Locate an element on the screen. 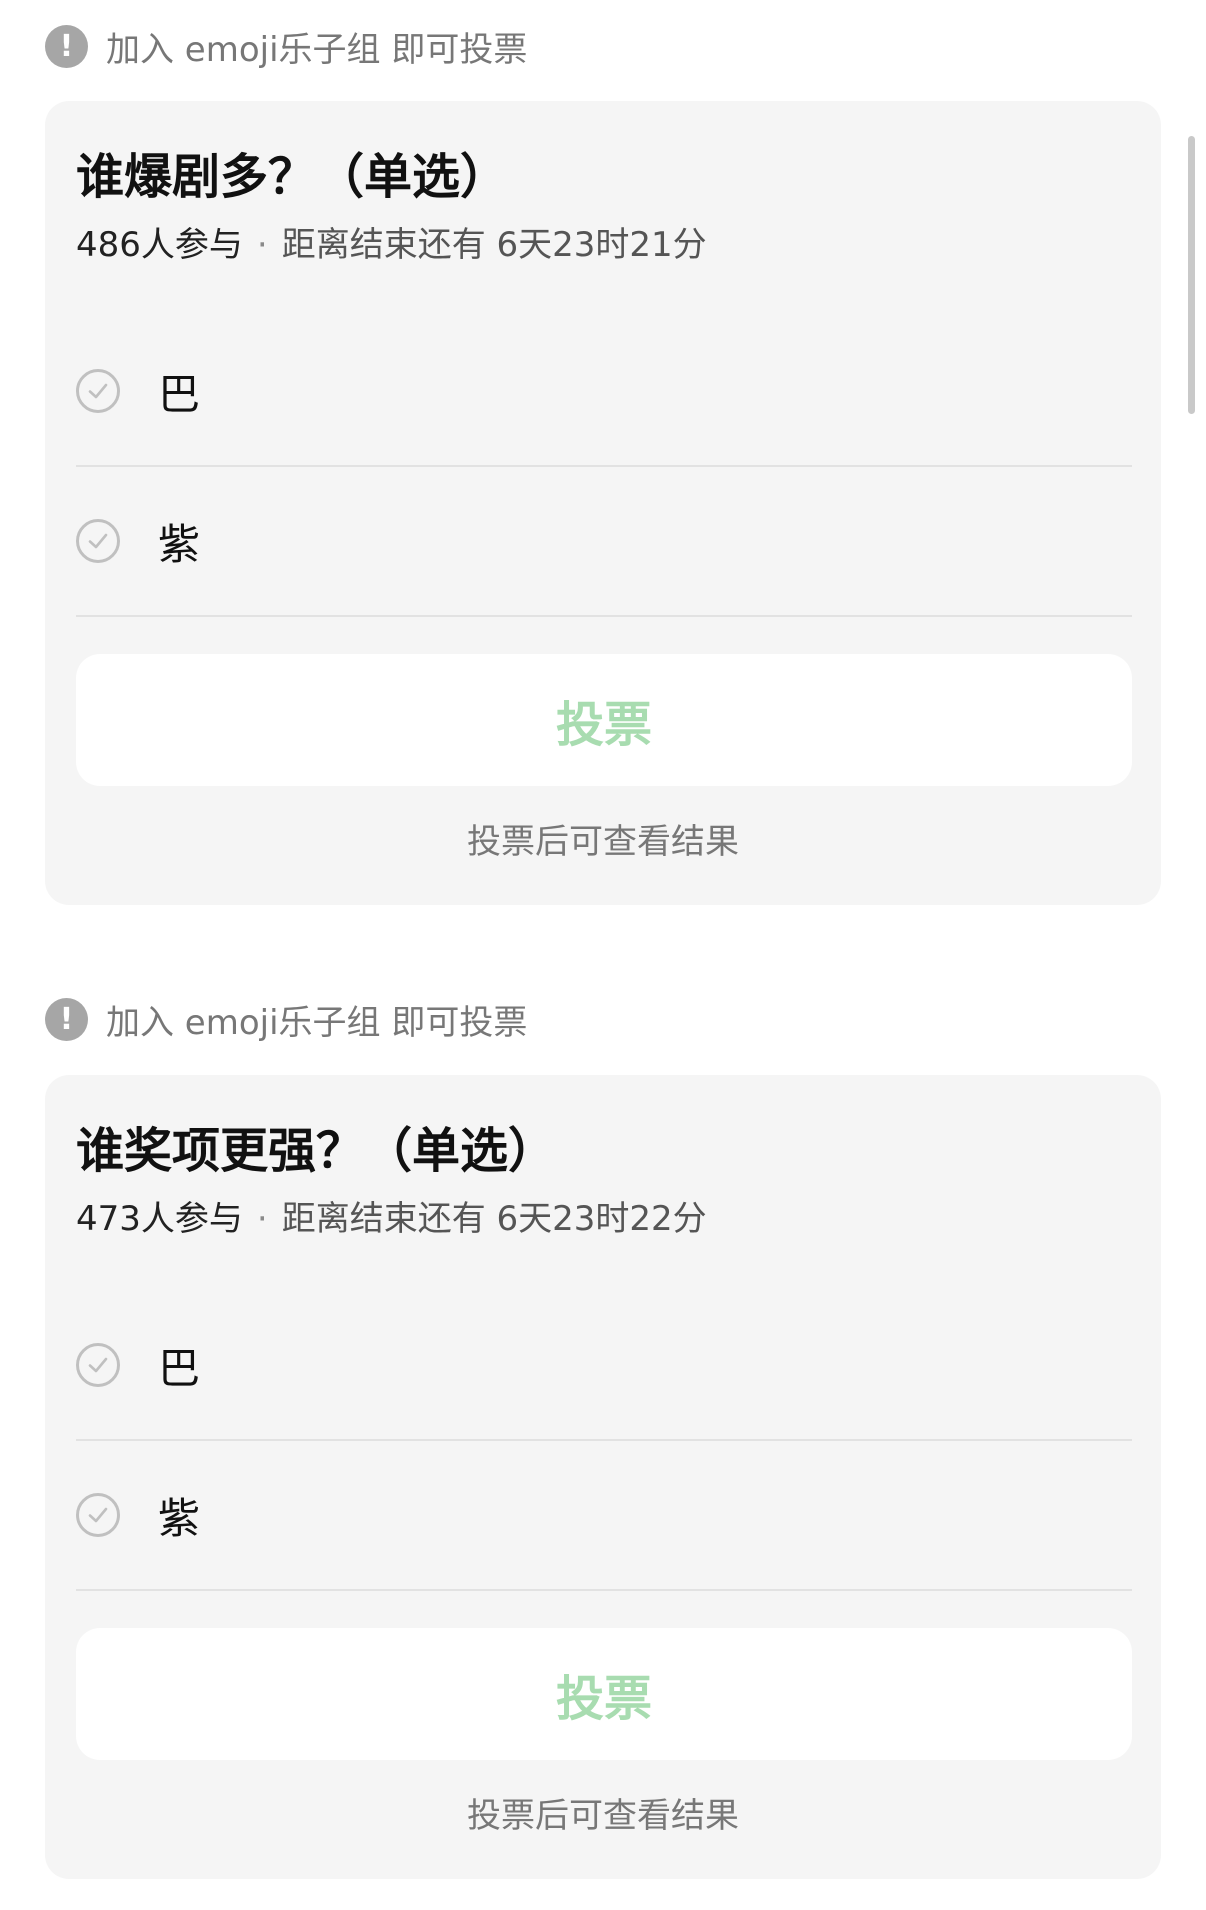 The height and width of the screenshot is (1910, 1206). scrollbar is located at coordinates (1191, 275).